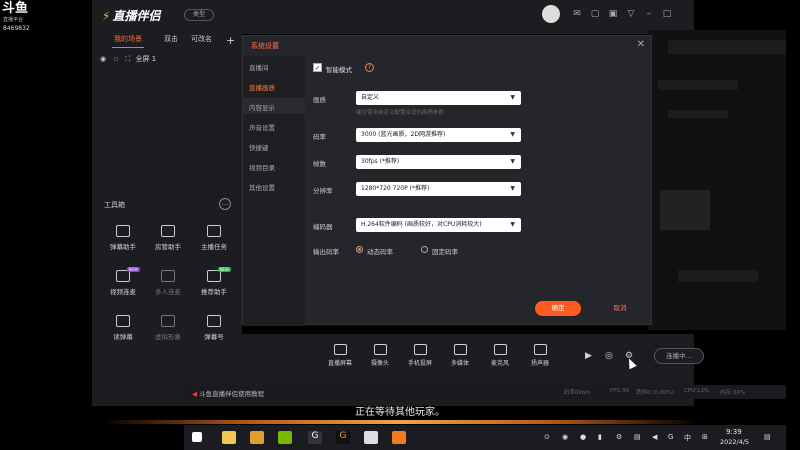  I want to click on tool-label: 读弹幕, so click(123, 337).